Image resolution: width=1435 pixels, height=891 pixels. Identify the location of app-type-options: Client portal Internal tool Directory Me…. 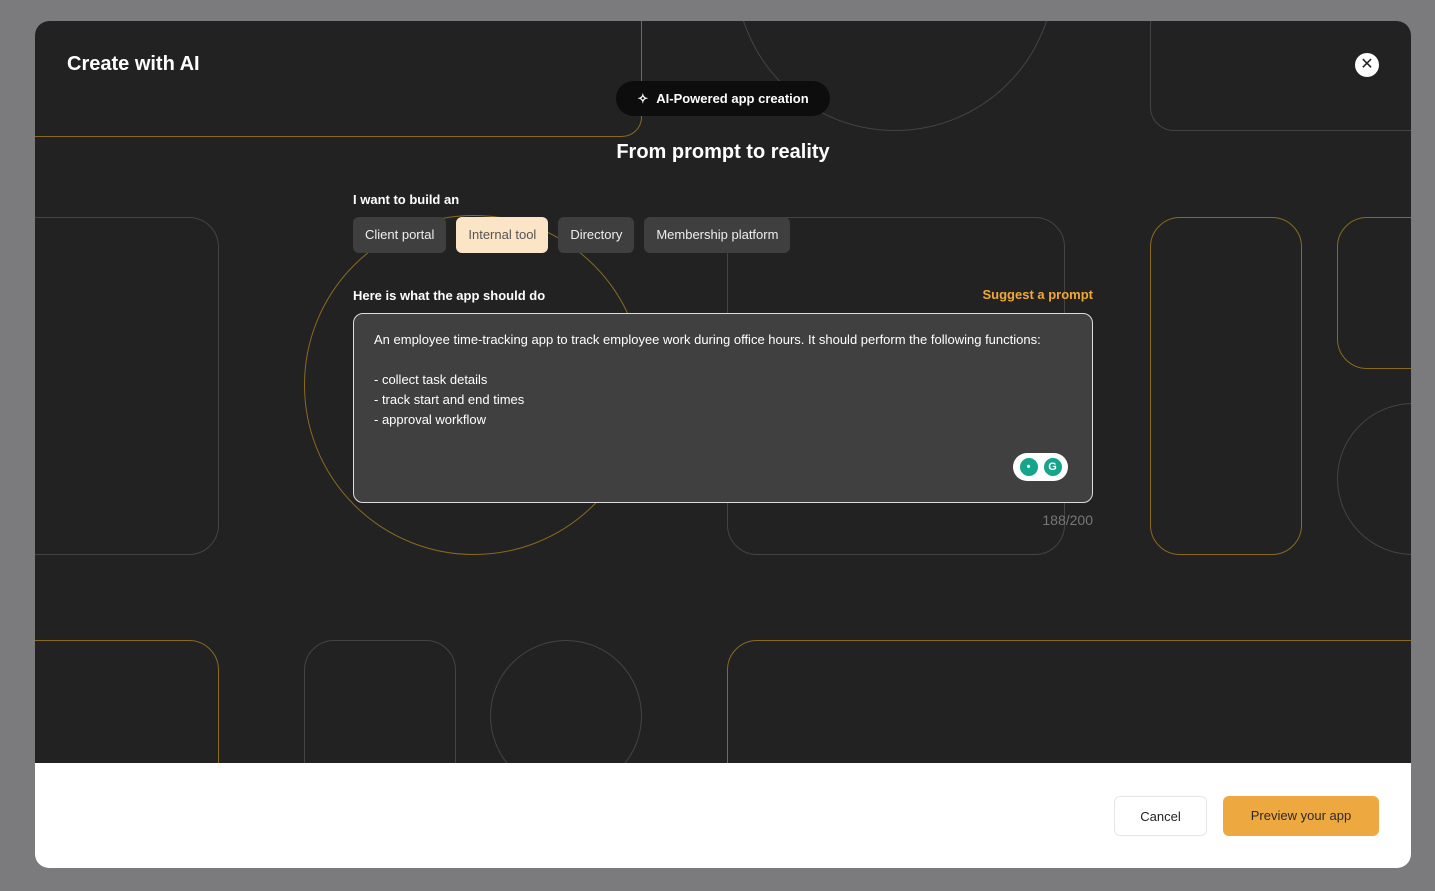
(572, 235).